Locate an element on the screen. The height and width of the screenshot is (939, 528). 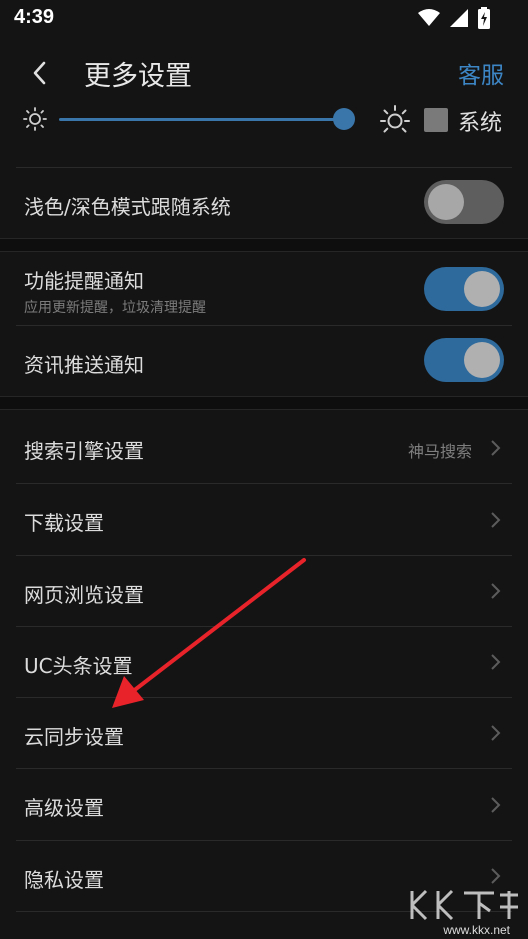
page-title: 更多设置 is located at coordinates (138, 76).